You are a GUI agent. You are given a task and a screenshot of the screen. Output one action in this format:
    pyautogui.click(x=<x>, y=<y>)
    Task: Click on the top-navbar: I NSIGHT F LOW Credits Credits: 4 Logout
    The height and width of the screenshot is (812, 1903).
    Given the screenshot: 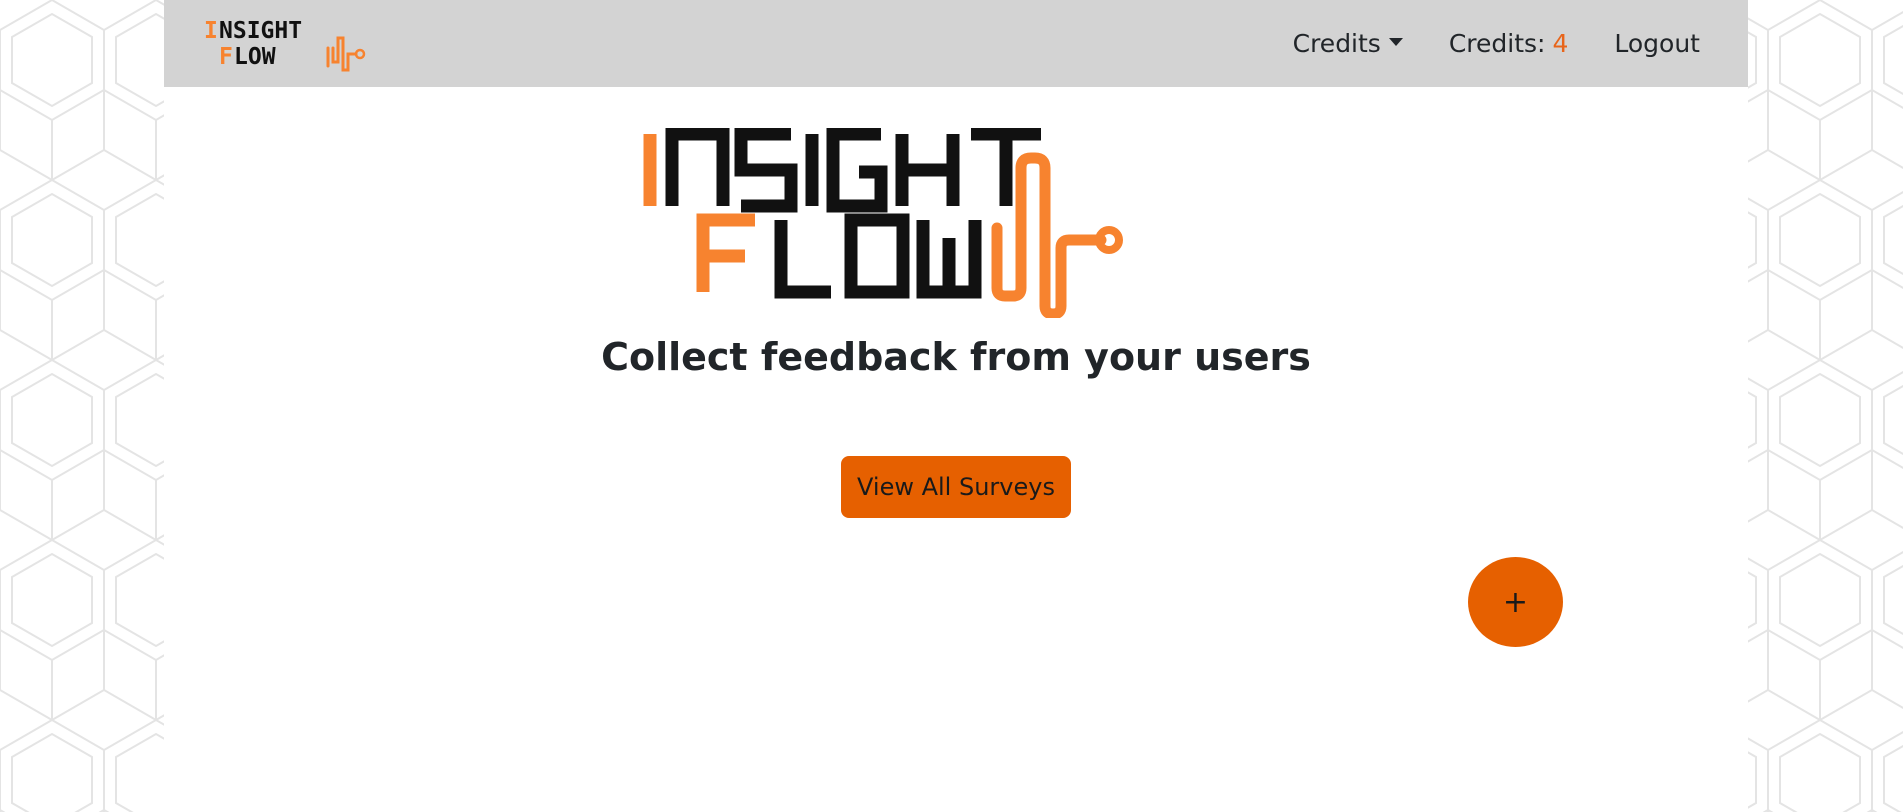 What is the action you would take?
    pyautogui.click(x=956, y=43)
    